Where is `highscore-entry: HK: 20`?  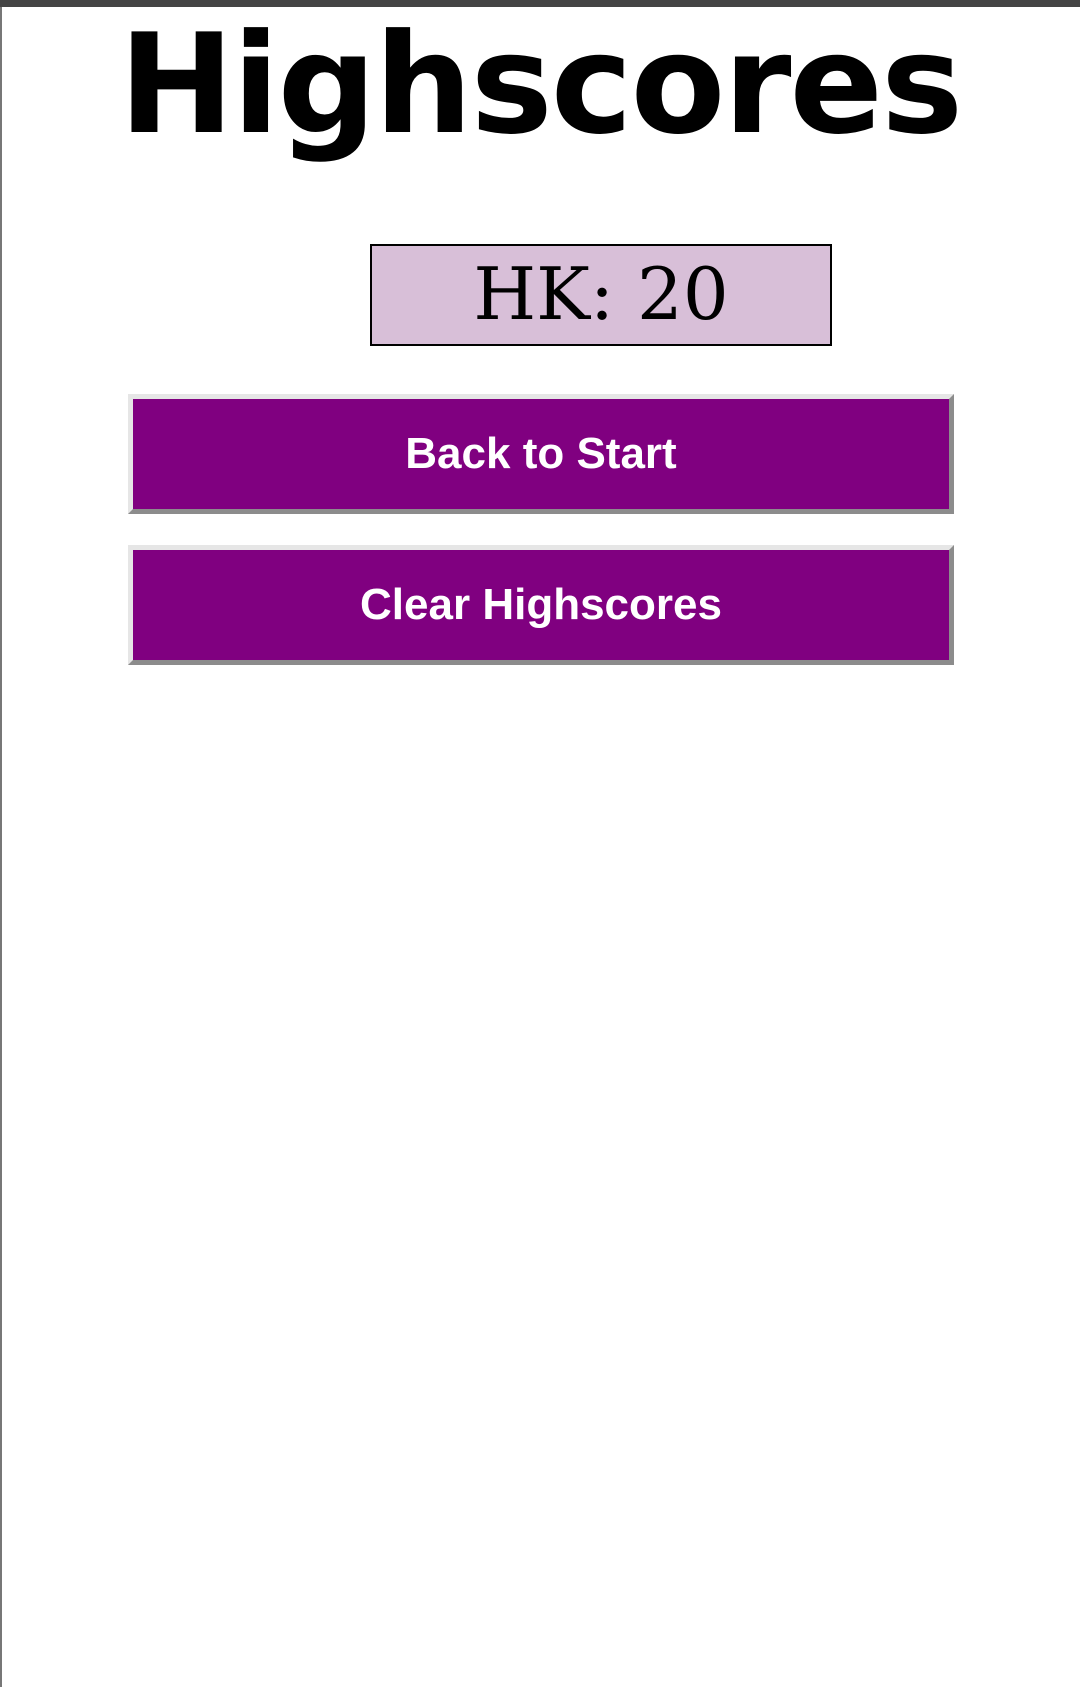
highscore-entry: HK: 20 is located at coordinates (601, 295).